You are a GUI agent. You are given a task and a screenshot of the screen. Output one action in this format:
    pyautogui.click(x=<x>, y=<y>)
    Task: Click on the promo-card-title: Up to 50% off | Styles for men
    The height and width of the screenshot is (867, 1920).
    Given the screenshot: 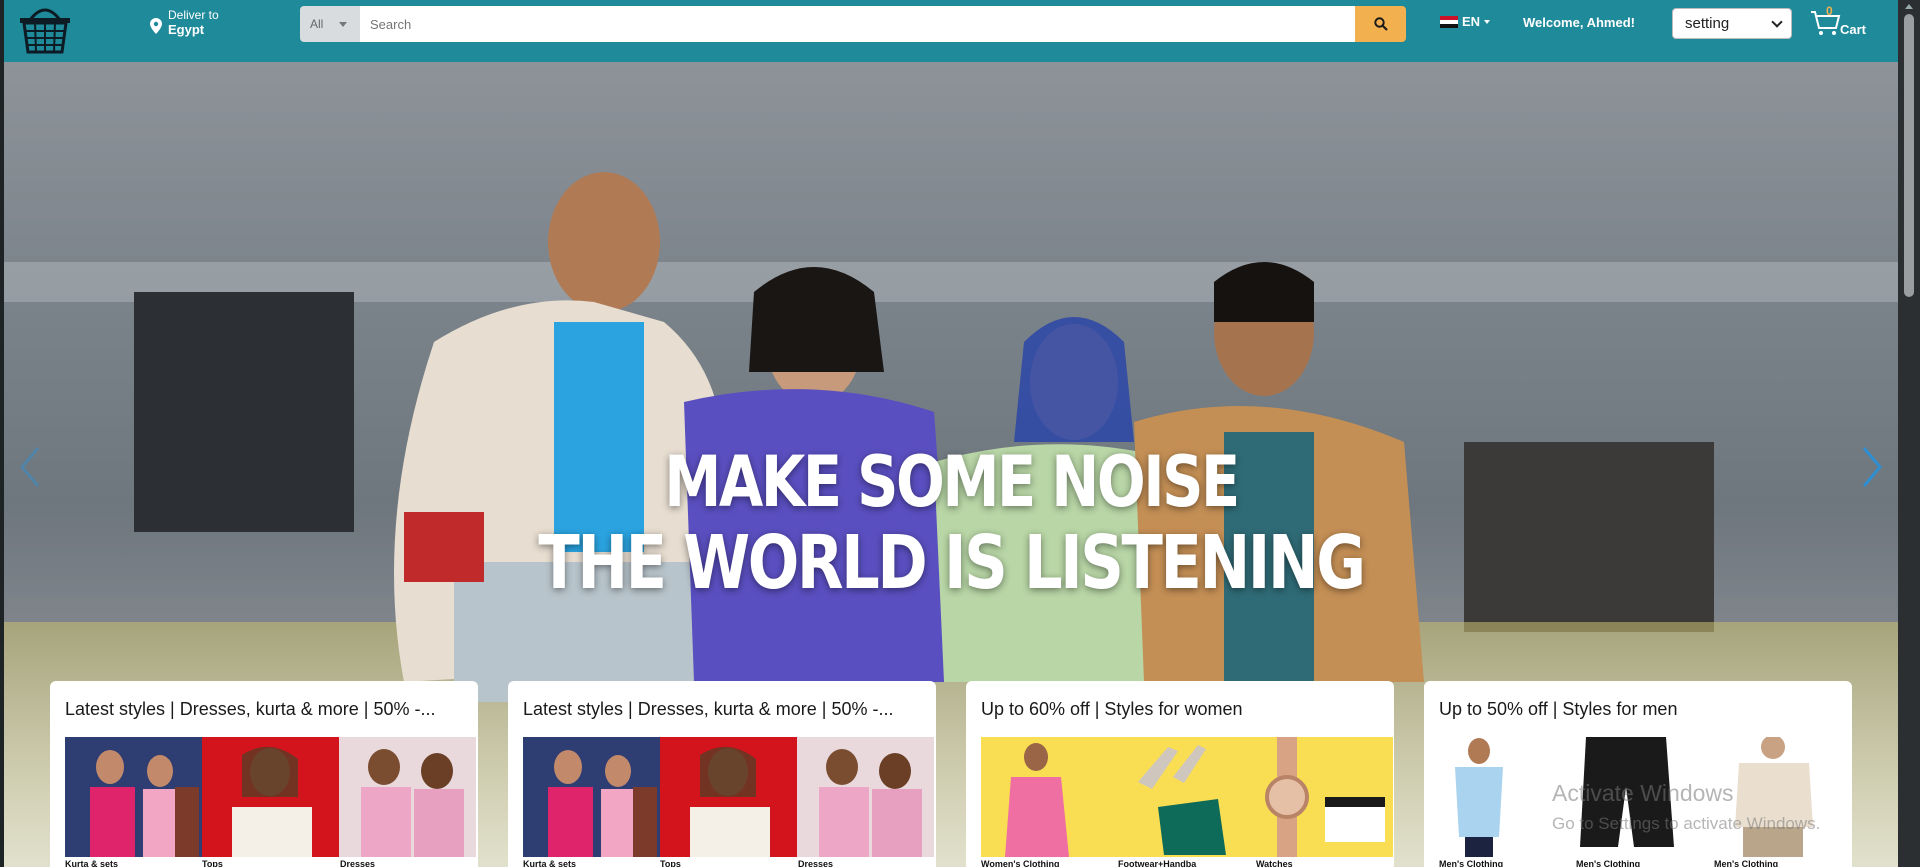 What is the action you would take?
    pyautogui.click(x=1558, y=709)
    